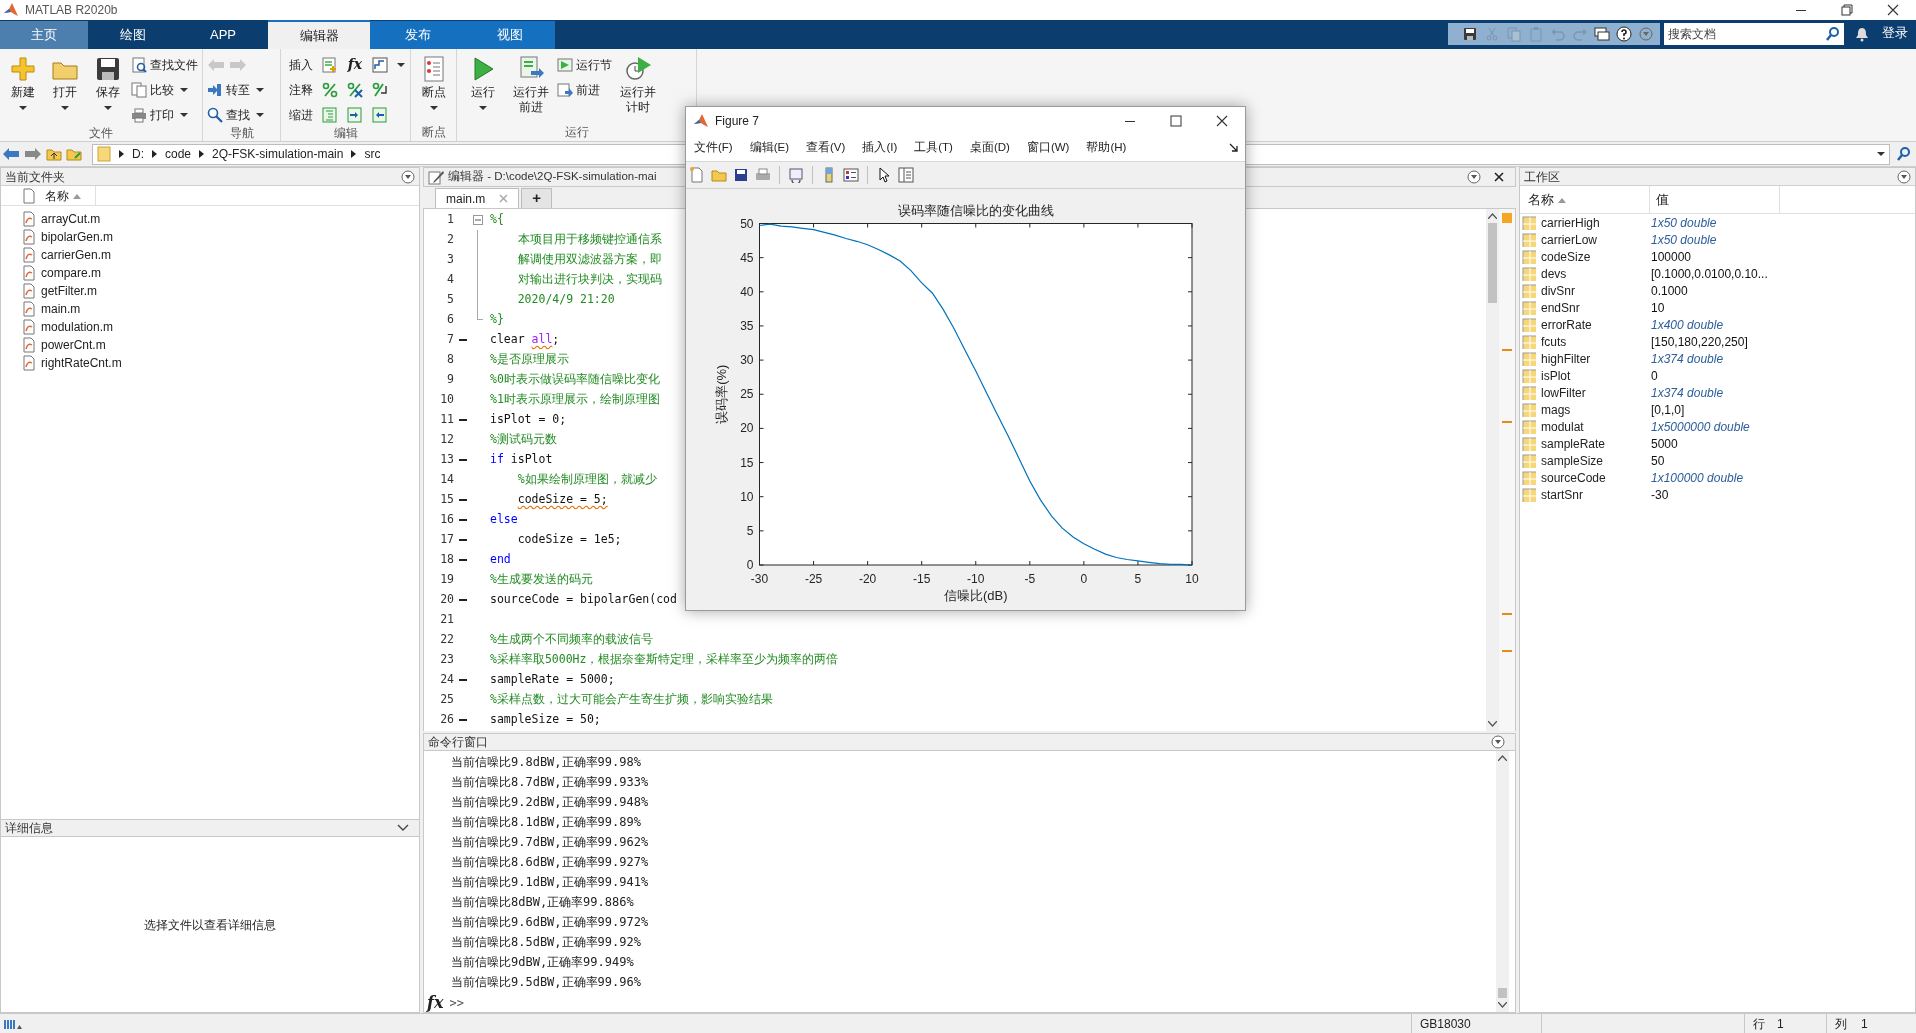 The width and height of the screenshot is (1916, 1033). Describe the element at coordinates (450, 240) in the screenshot. I see `line-number: 2` at that location.